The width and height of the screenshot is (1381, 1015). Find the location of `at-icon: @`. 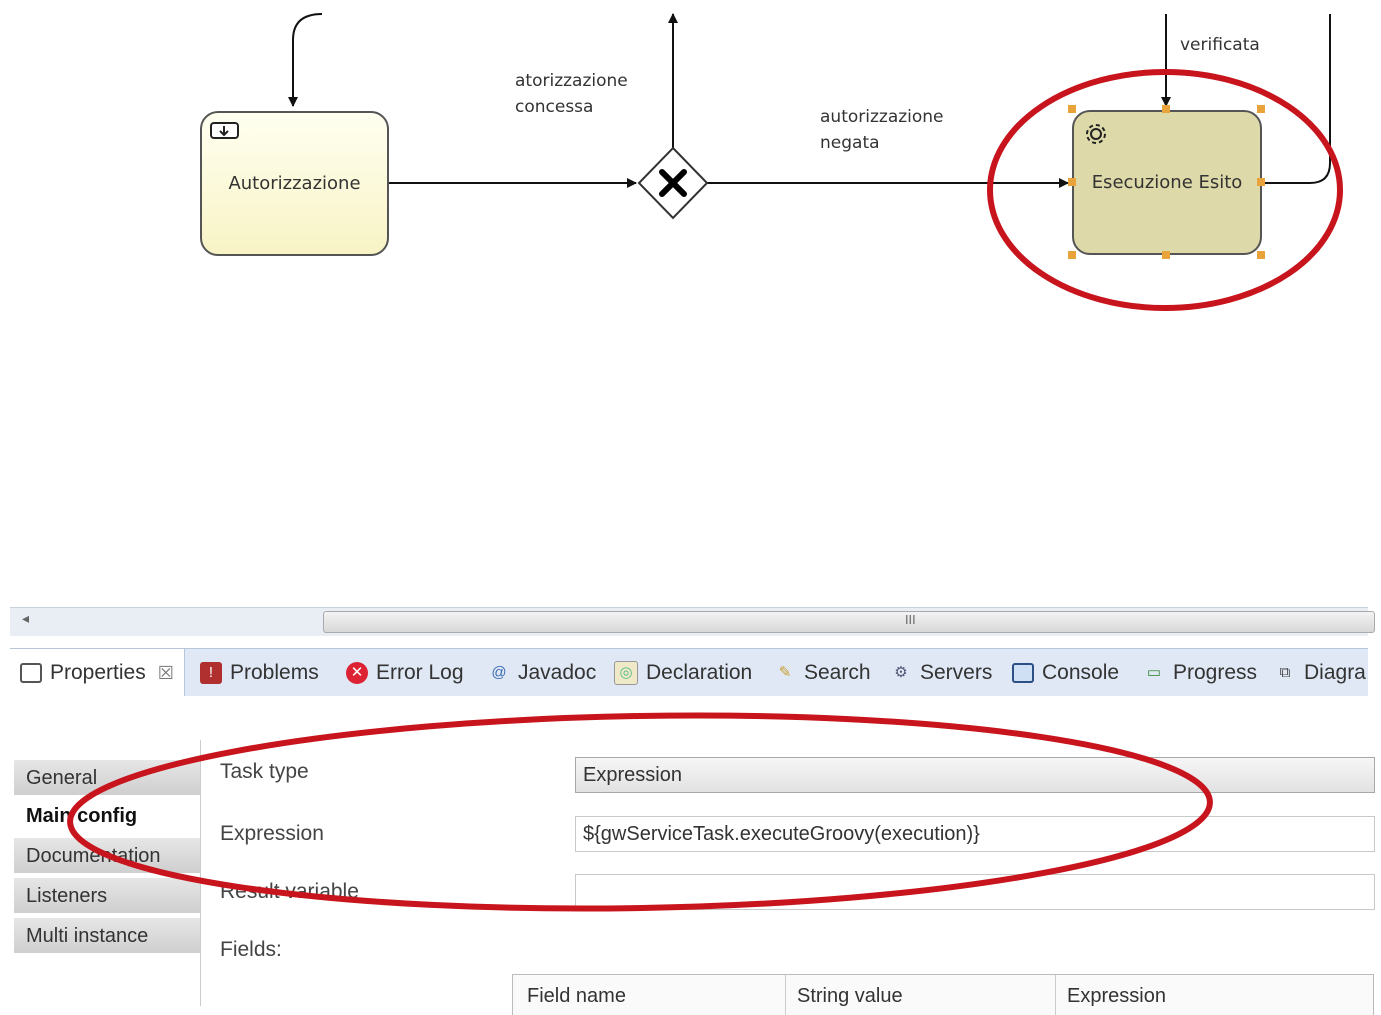

at-icon: @ is located at coordinates (499, 672).